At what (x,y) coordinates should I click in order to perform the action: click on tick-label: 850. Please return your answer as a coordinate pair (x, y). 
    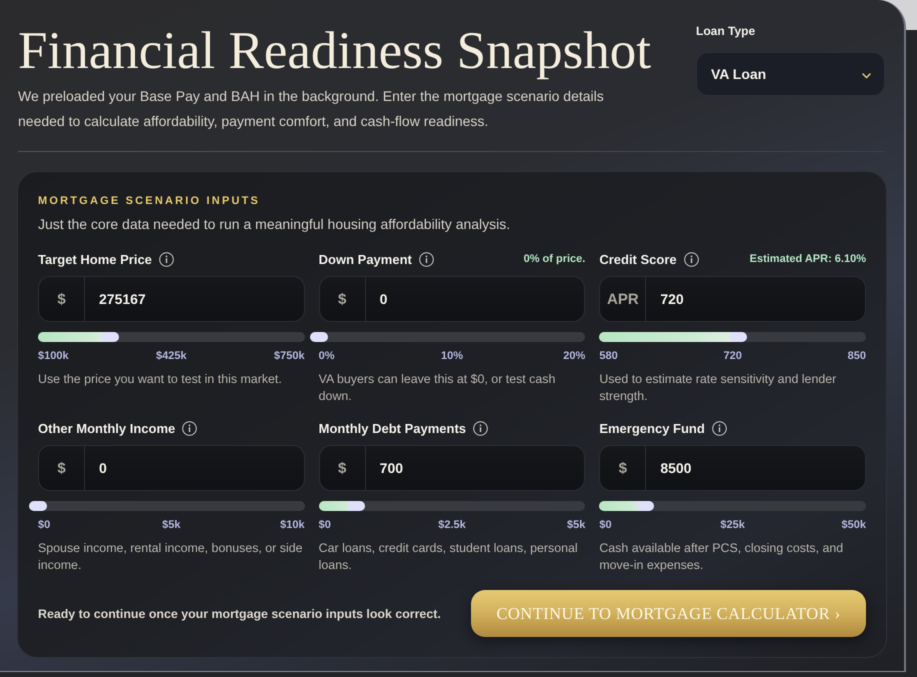
    Looking at the image, I should click on (856, 356).